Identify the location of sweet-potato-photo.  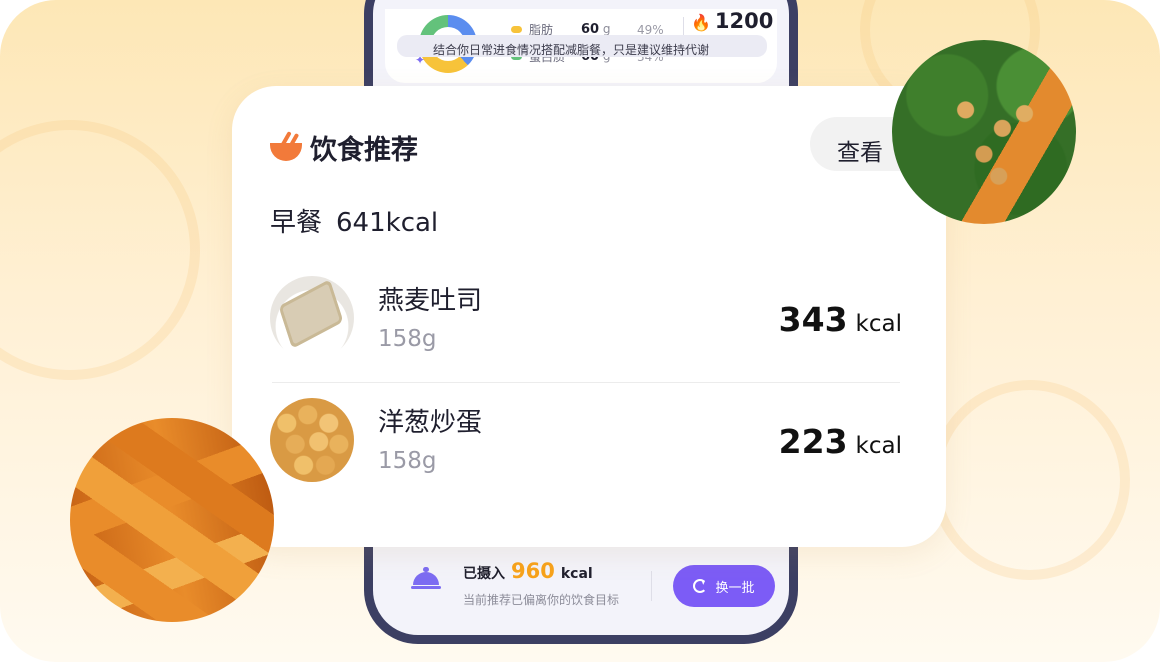
(172, 520).